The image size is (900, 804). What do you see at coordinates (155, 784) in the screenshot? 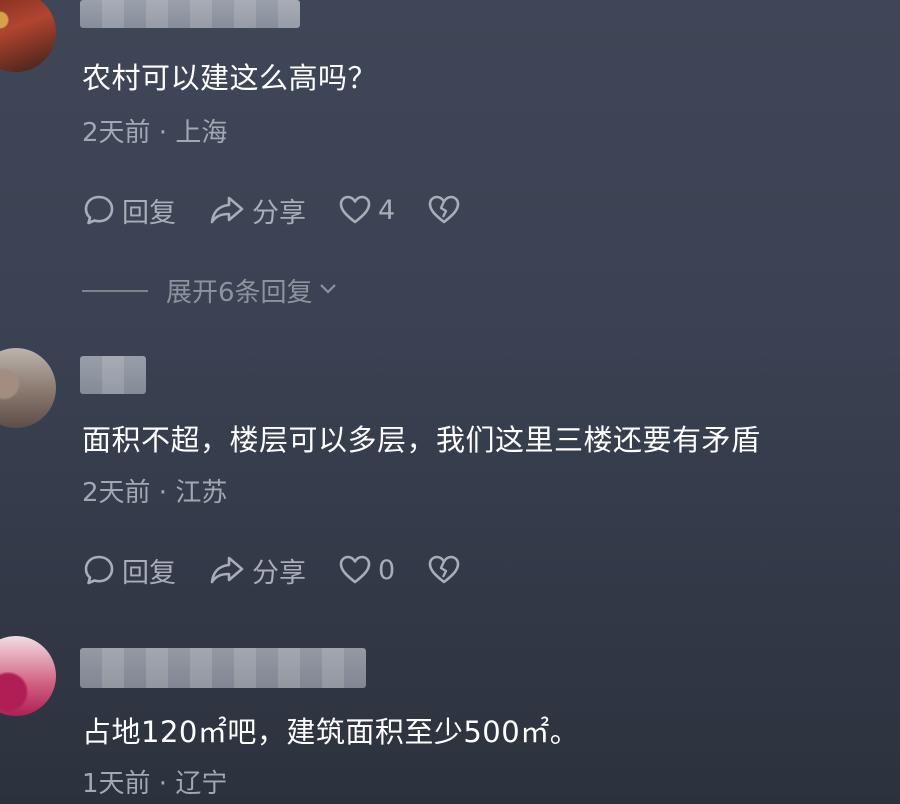
I see `comment-meta: 1天前 · 辽宁` at bounding box center [155, 784].